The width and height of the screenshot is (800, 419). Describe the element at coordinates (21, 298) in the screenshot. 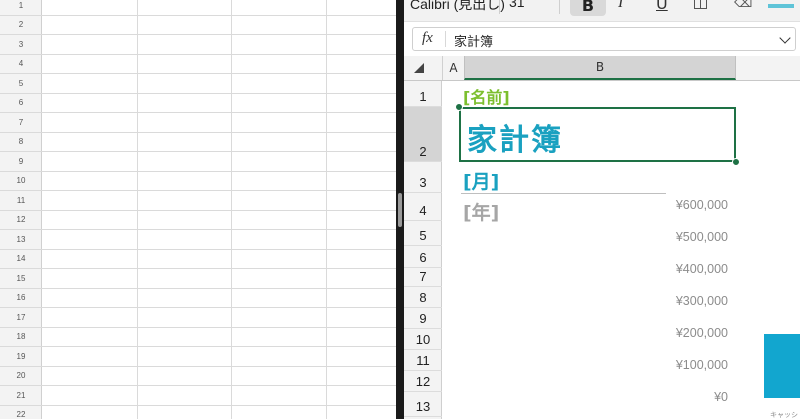

I see `left-row-number: 16` at that location.